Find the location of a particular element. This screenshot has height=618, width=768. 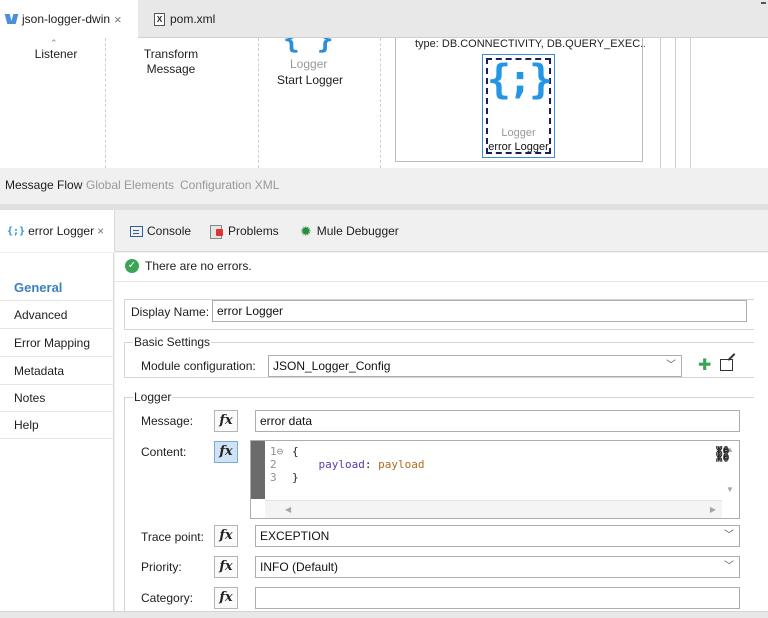

editor-tab-pom: X pom.xml is located at coordinates (182, 19).